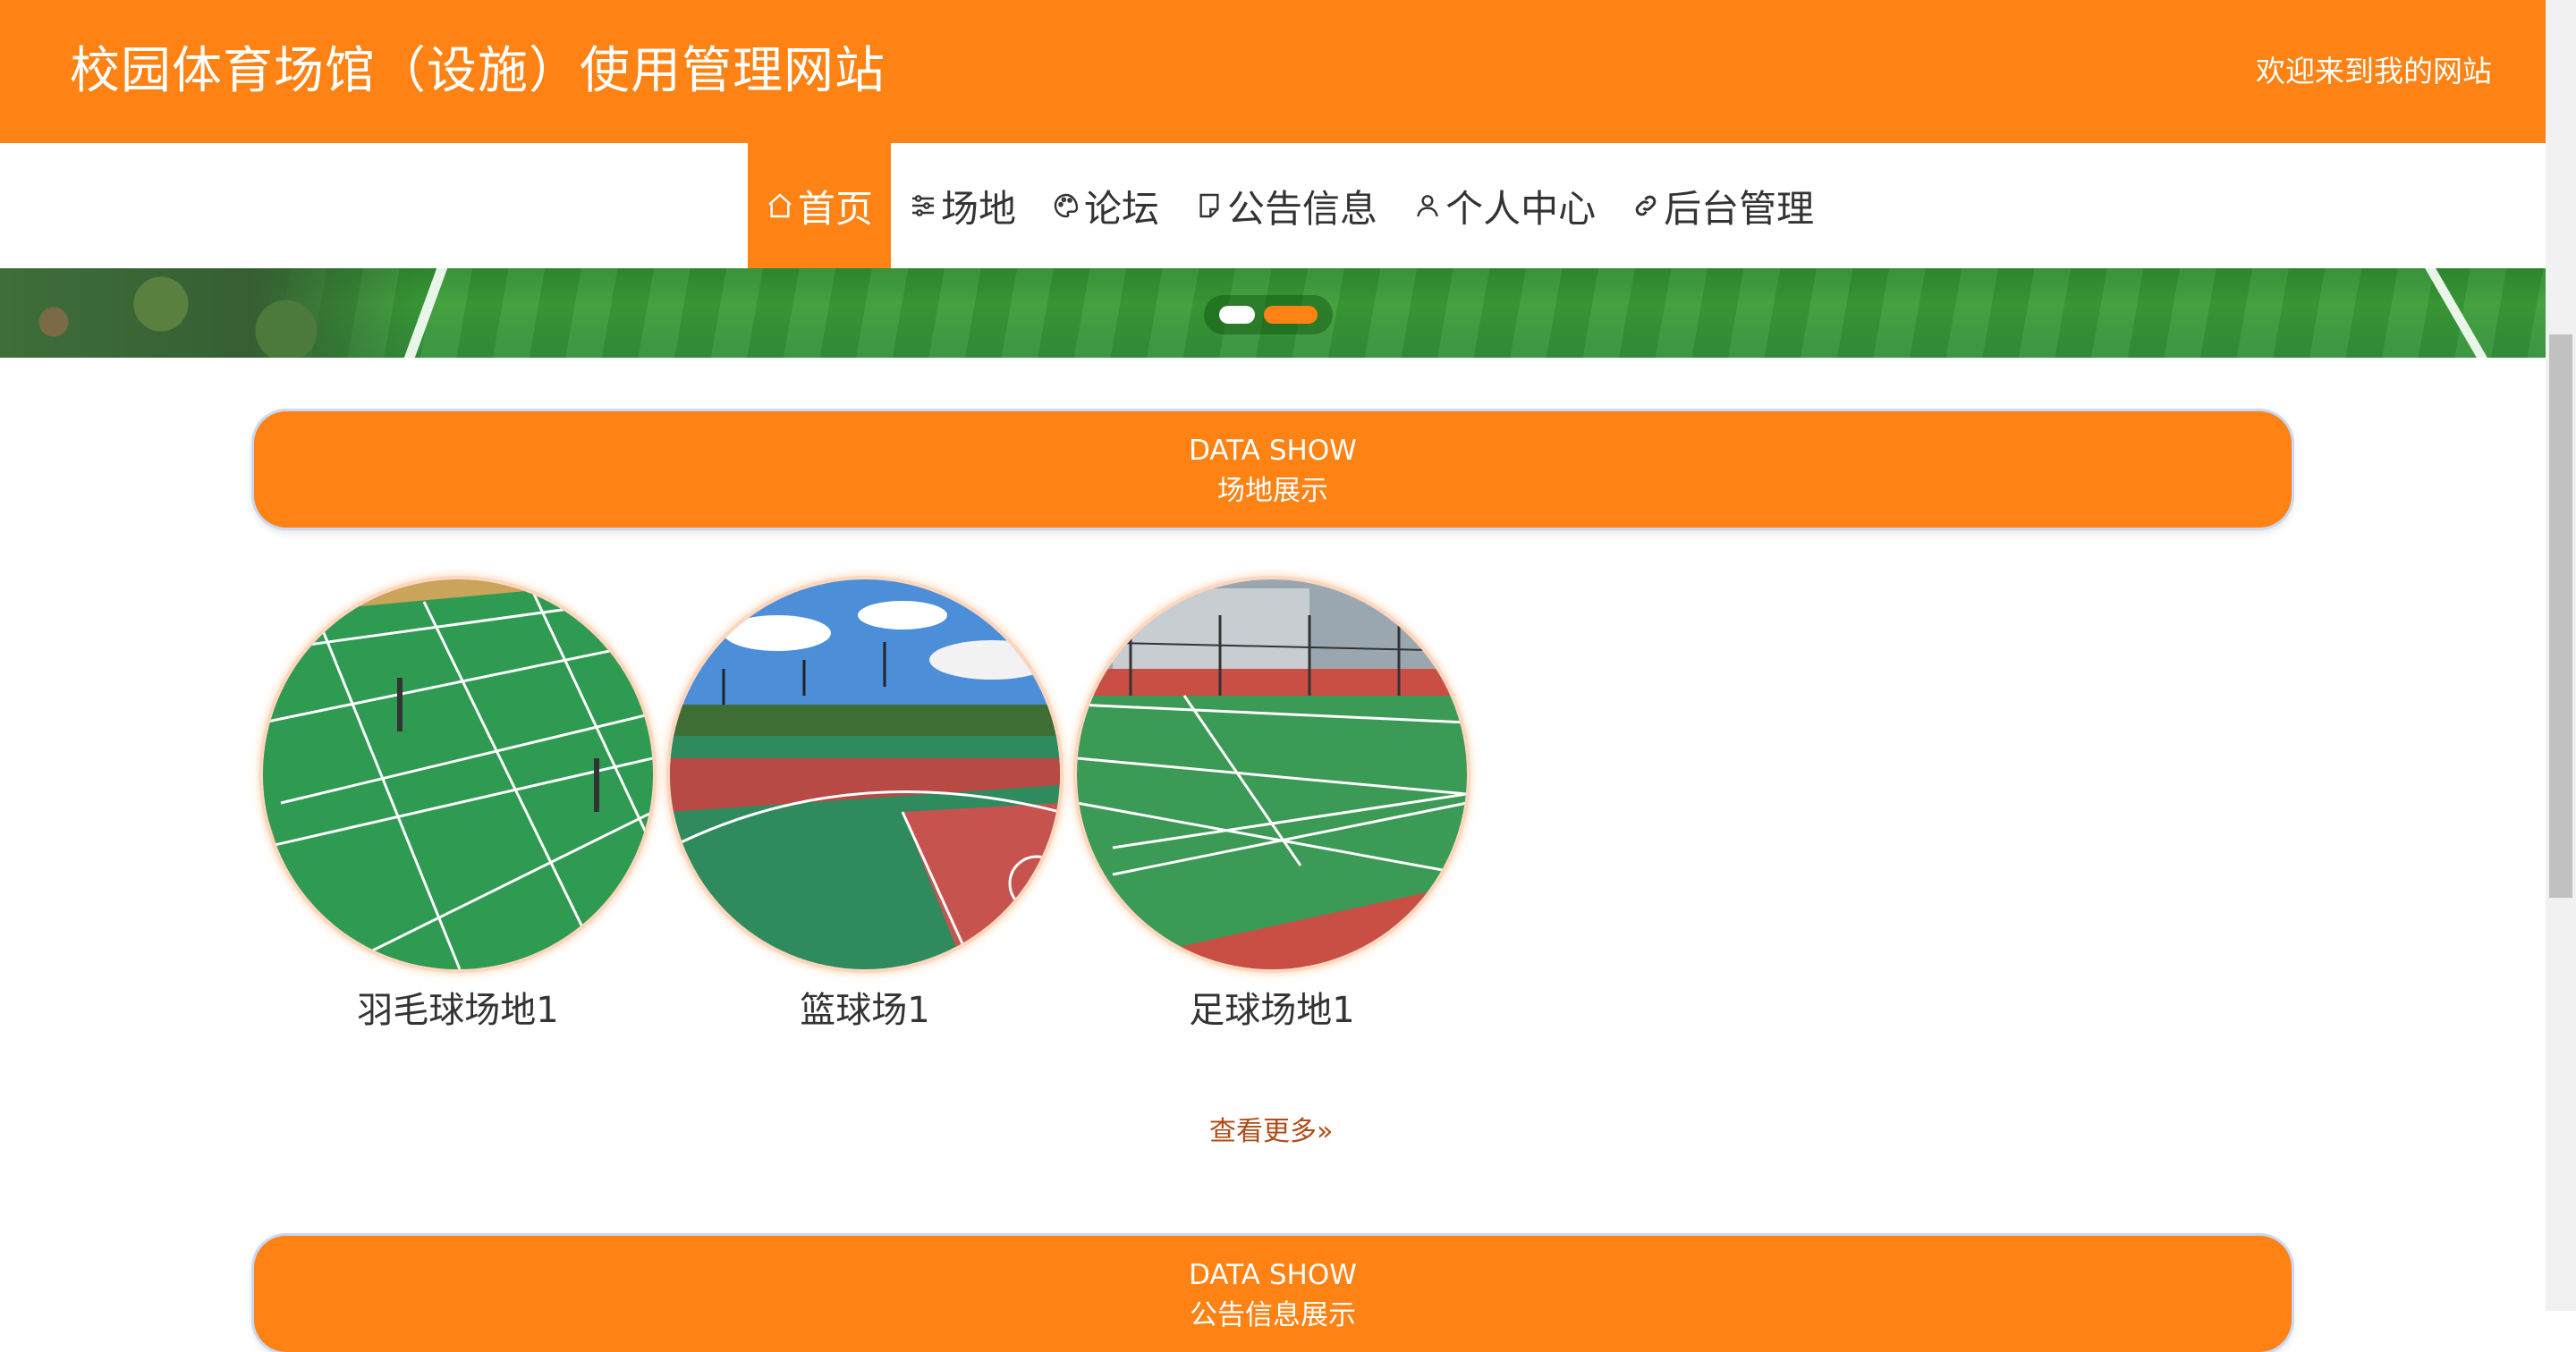 This screenshot has height=1352, width=2576. What do you see at coordinates (1273, 71) in the screenshot?
I see `site-header: 校园体育场馆（设施）使用管理网站 欢迎来到我的网站` at bounding box center [1273, 71].